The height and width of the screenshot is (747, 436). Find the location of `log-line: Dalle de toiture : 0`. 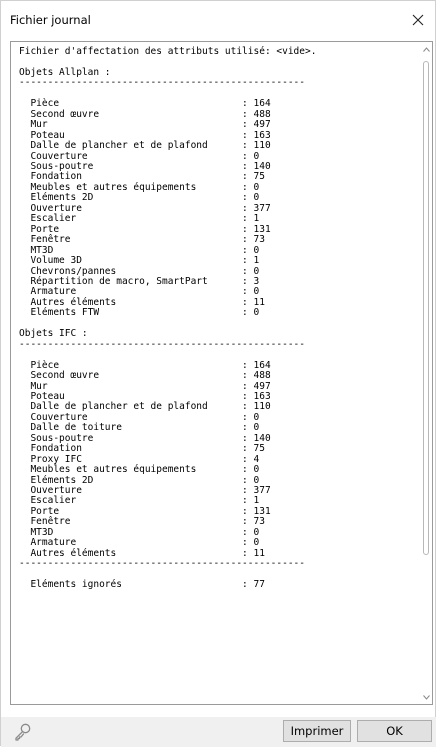

log-line: Dalle de toiture : 0 is located at coordinates (139, 428).